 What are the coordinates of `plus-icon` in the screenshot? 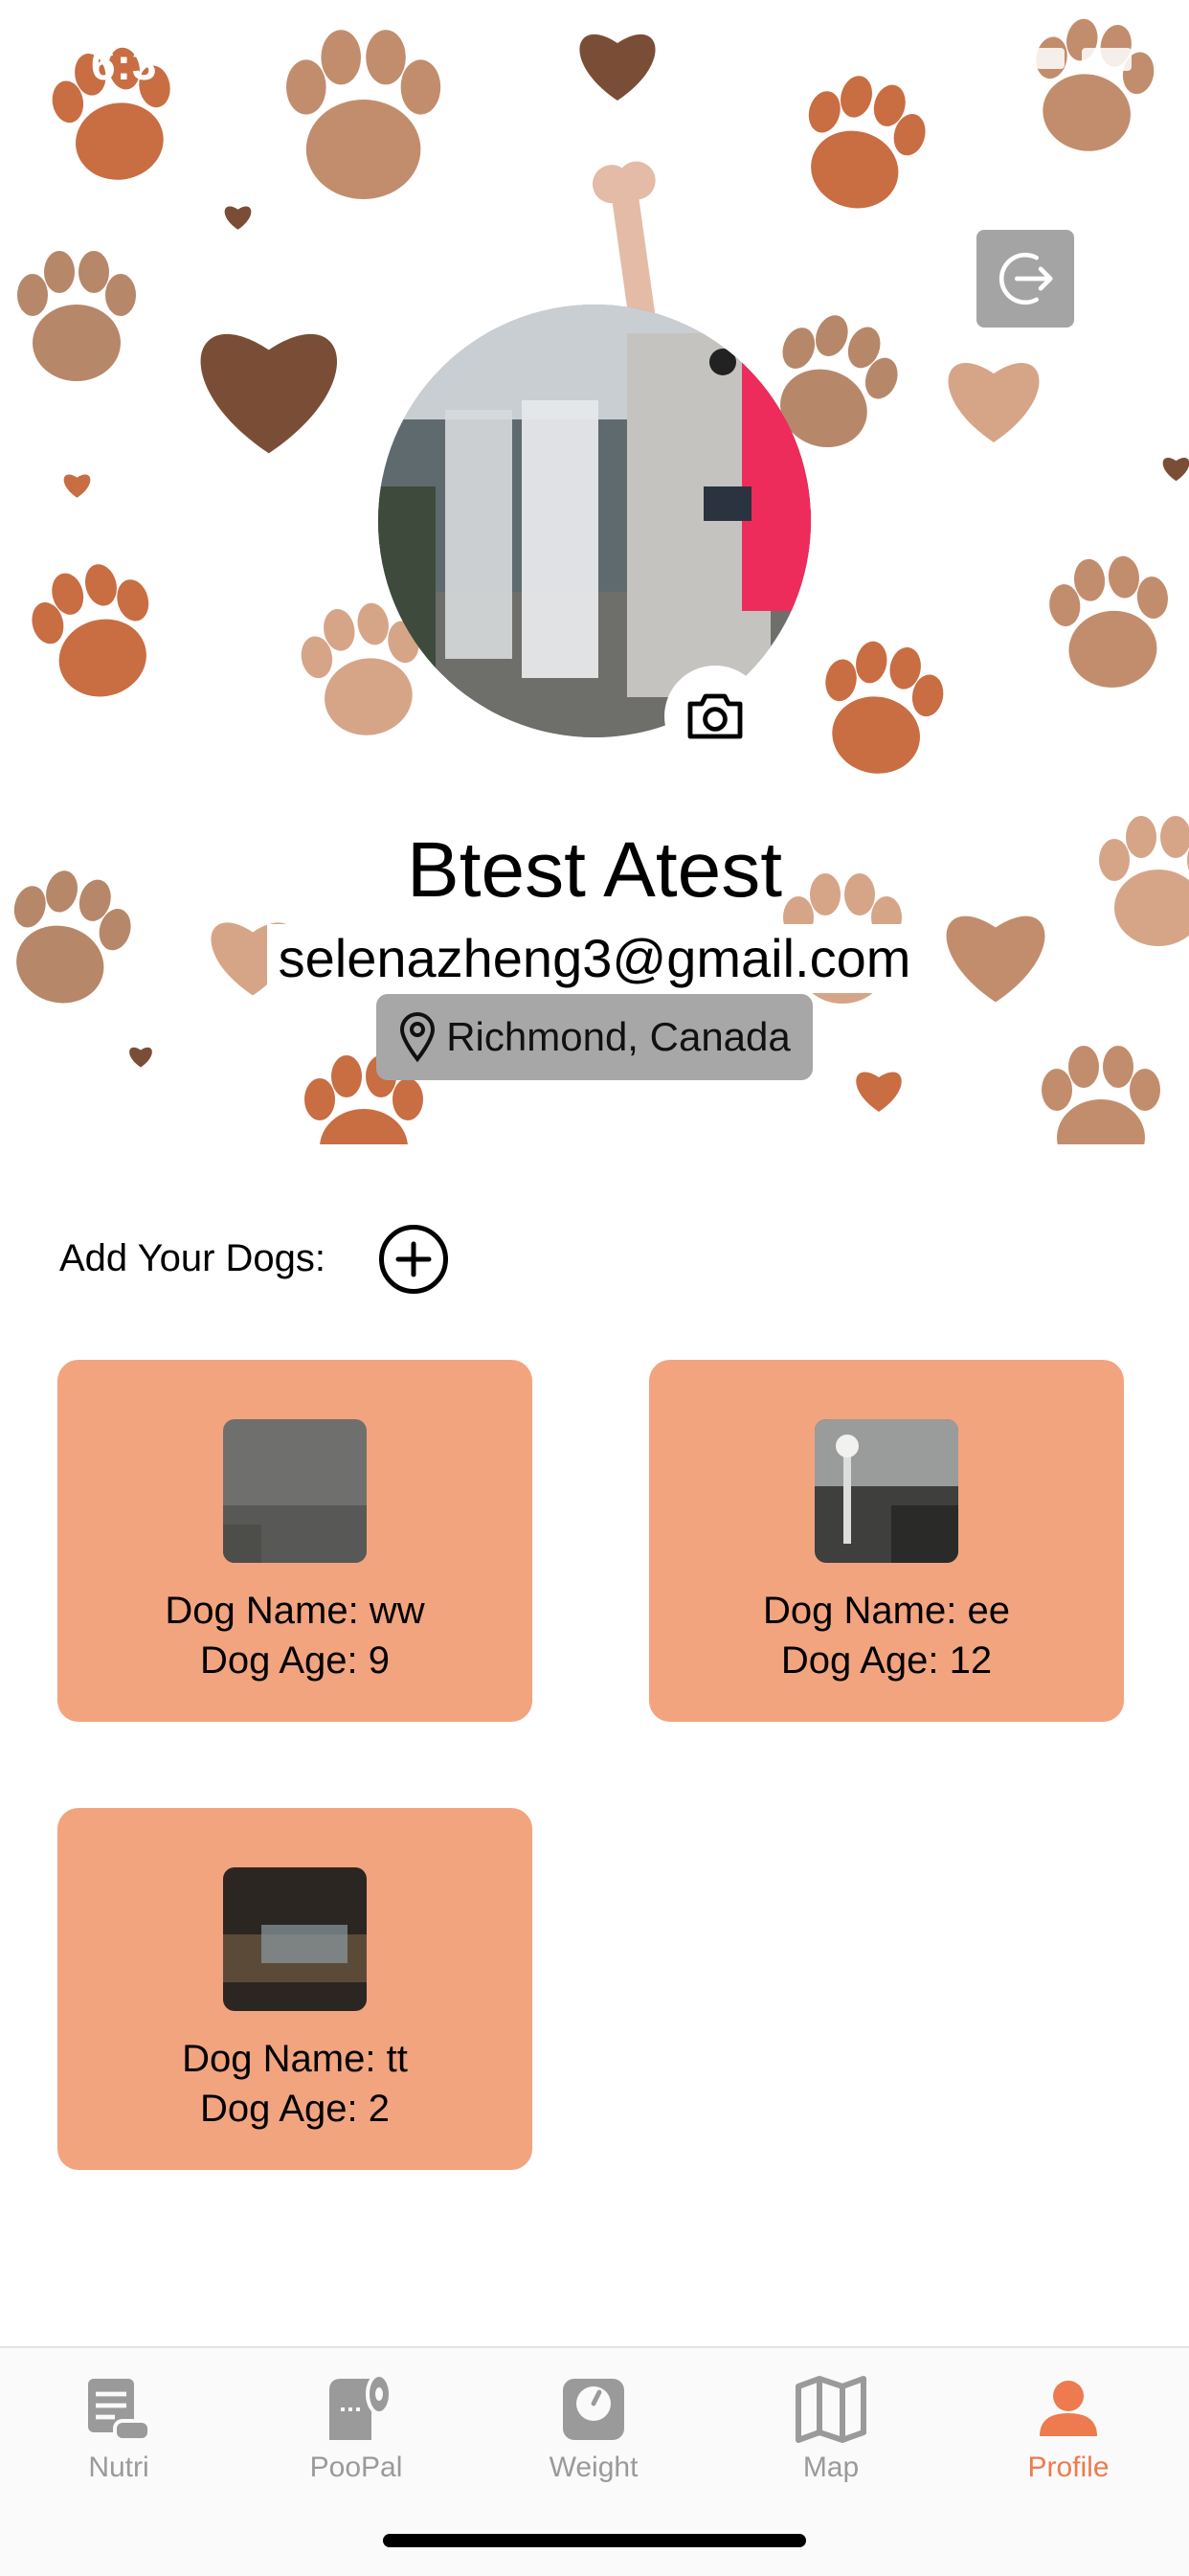 It's located at (413, 1259).